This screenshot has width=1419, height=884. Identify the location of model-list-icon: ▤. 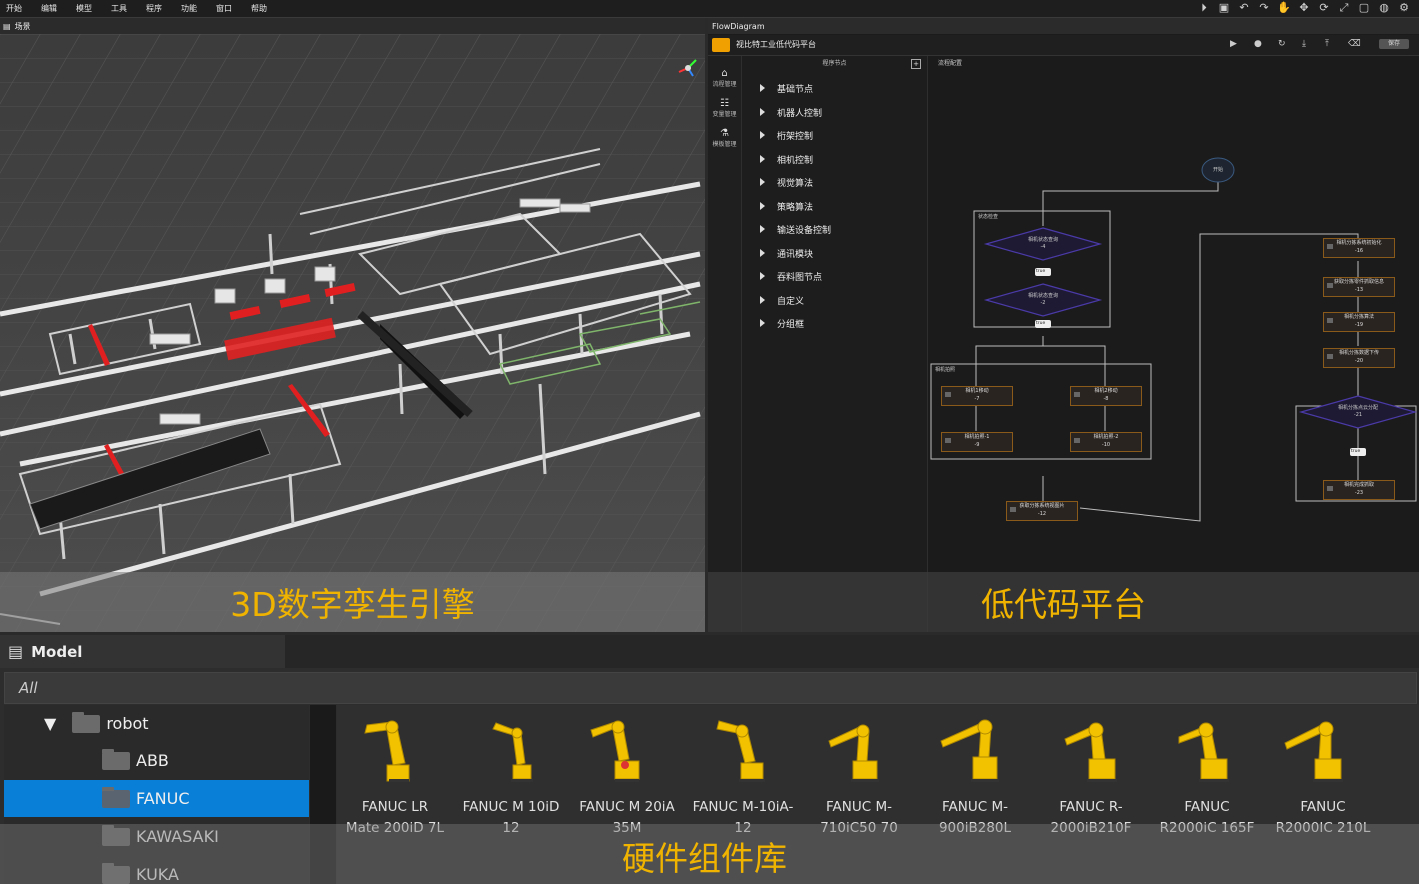
(16, 651).